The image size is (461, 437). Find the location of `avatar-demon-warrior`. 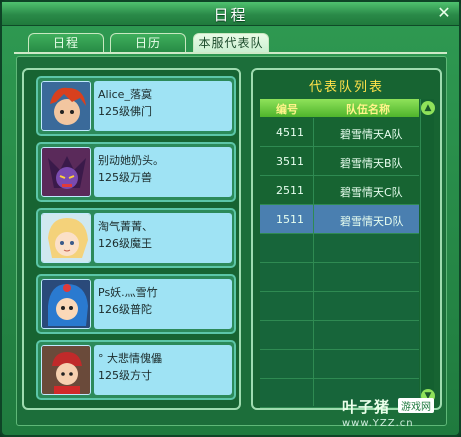

avatar-demon-warrior is located at coordinates (66, 172).